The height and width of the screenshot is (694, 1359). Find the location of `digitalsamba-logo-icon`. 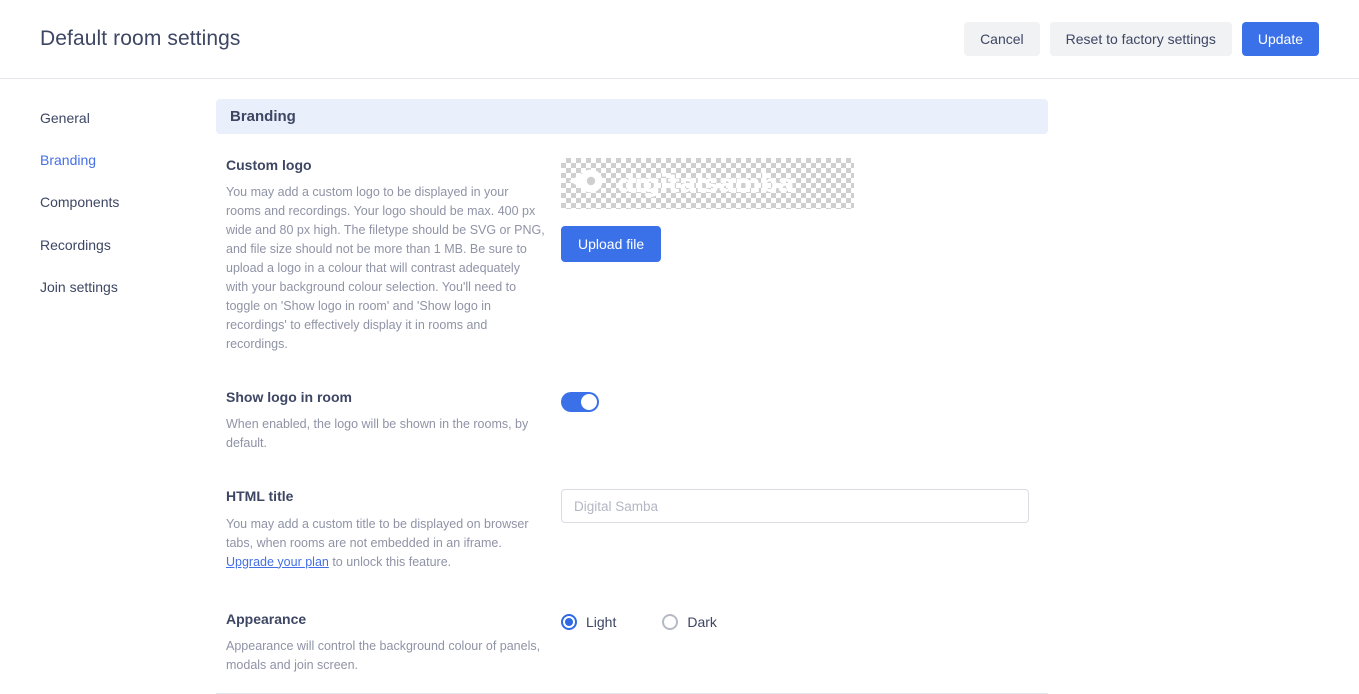

digitalsamba-logo-icon is located at coordinates (590, 183).